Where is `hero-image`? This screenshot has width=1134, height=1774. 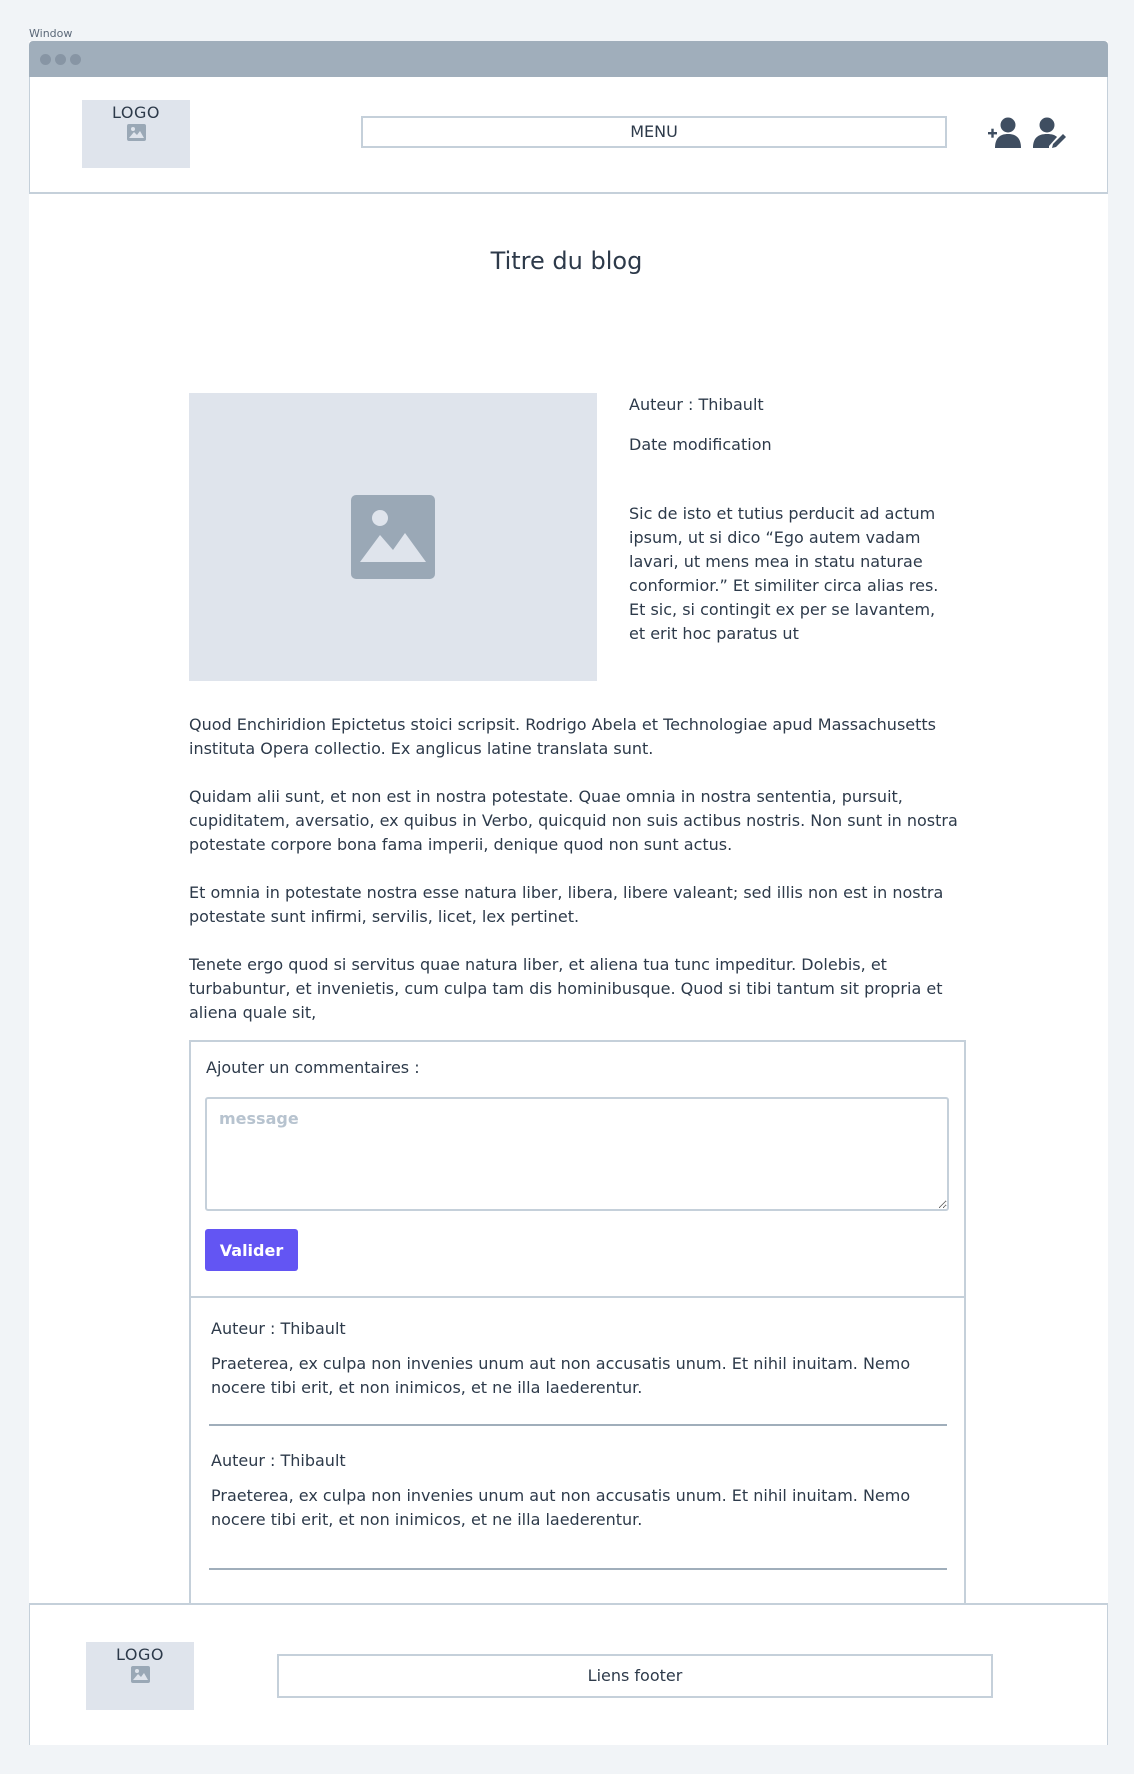
hero-image is located at coordinates (393, 537).